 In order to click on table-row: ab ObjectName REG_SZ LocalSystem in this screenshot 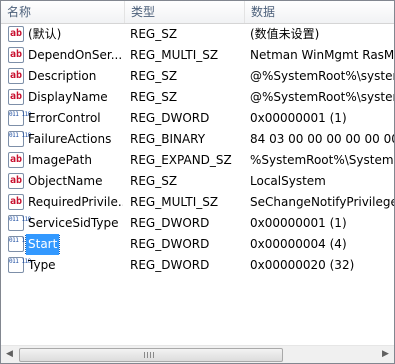, I will do `click(197, 181)`.